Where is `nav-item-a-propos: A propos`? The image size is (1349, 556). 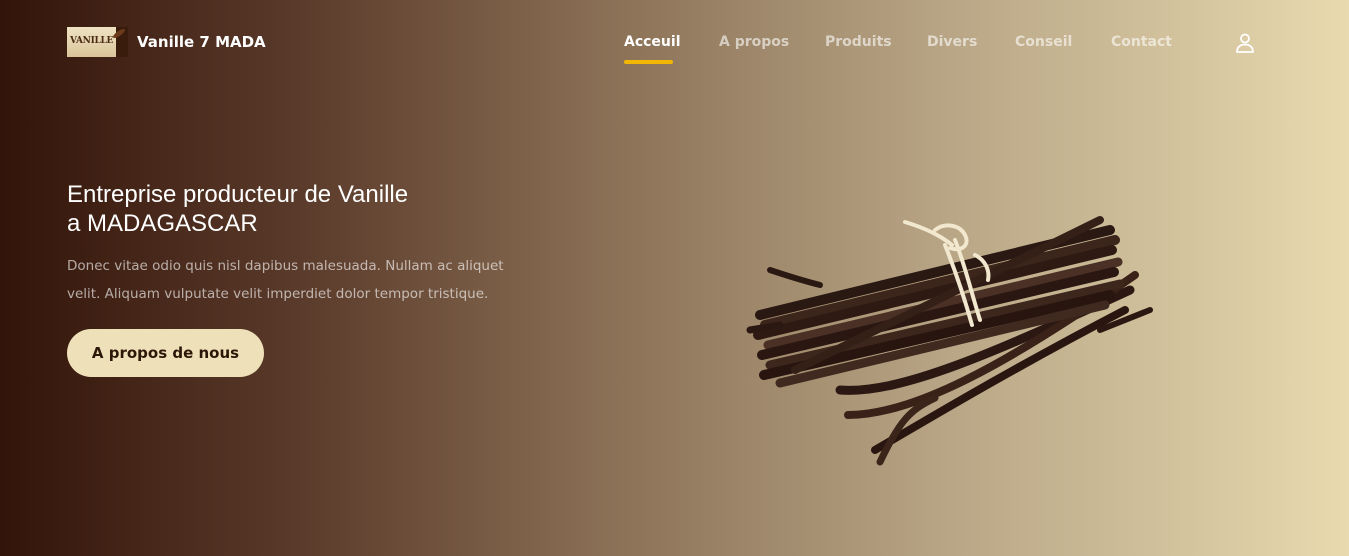
nav-item-a-propos: A propos is located at coordinates (754, 42).